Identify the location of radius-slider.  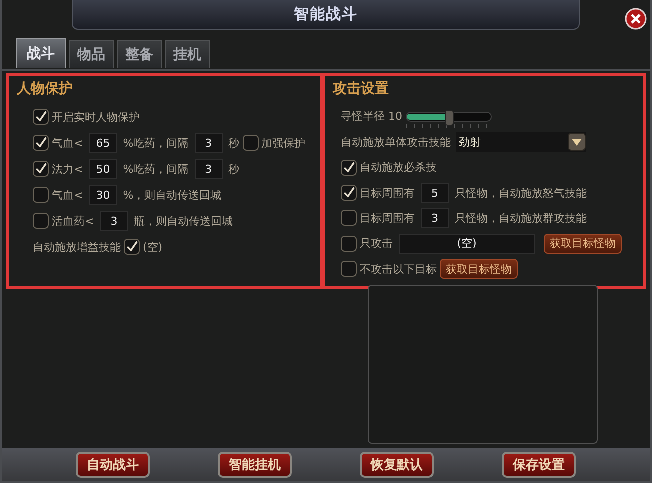
(449, 120).